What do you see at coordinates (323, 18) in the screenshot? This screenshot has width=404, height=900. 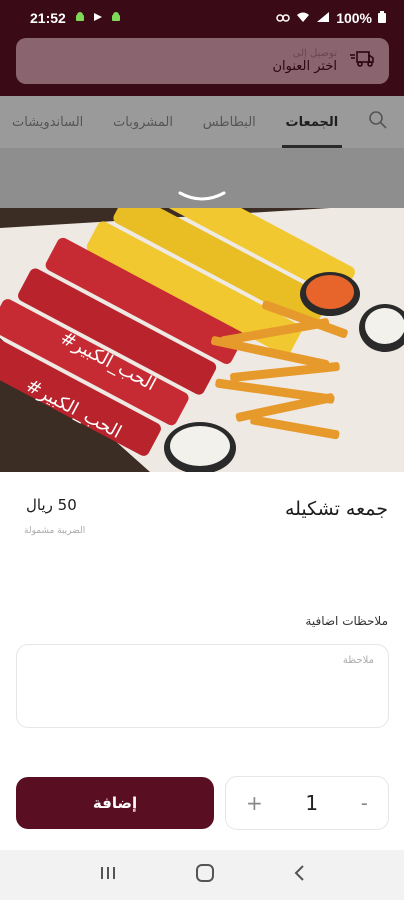 I see `signal-icon` at bounding box center [323, 18].